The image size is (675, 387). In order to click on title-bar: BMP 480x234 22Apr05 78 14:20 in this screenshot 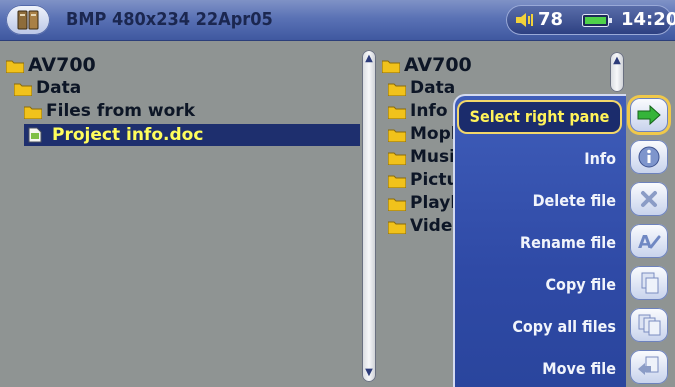, I will do `click(337, 20)`.